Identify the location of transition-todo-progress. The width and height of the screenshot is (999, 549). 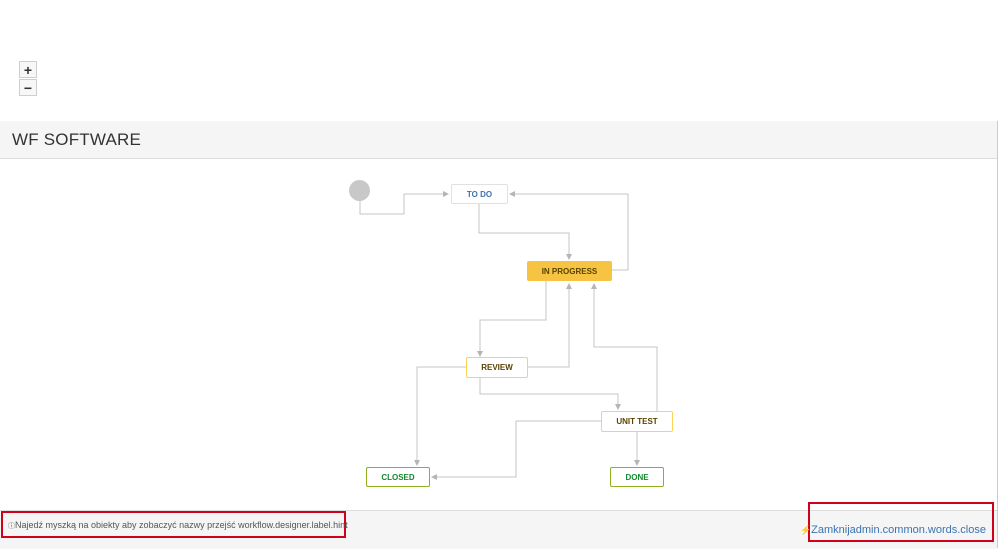
(525, 231).